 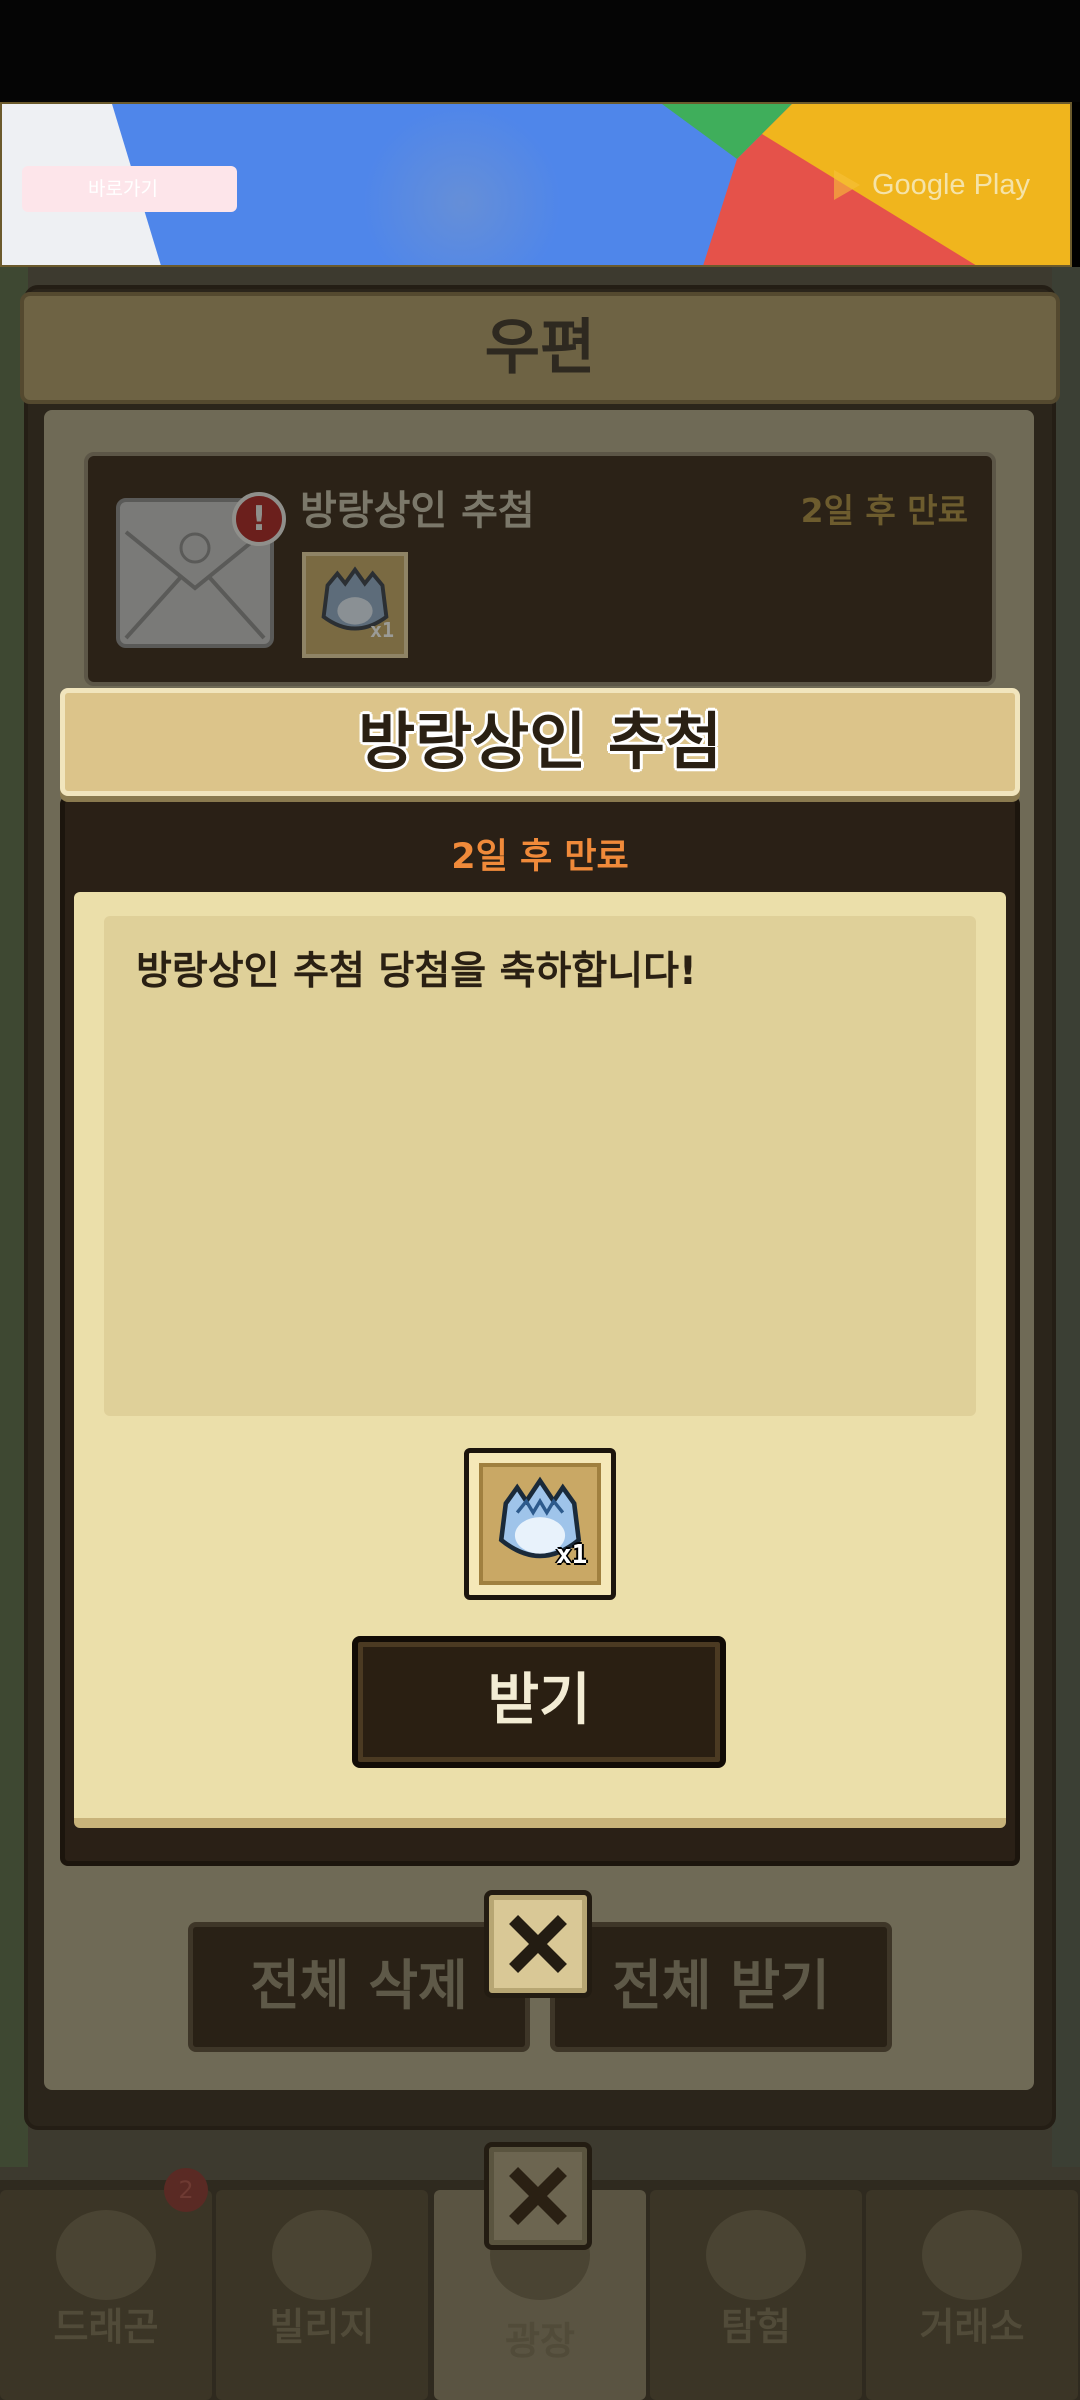 What do you see at coordinates (462, 184) in the screenshot?
I see `ad-figure` at bounding box center [462, 184].